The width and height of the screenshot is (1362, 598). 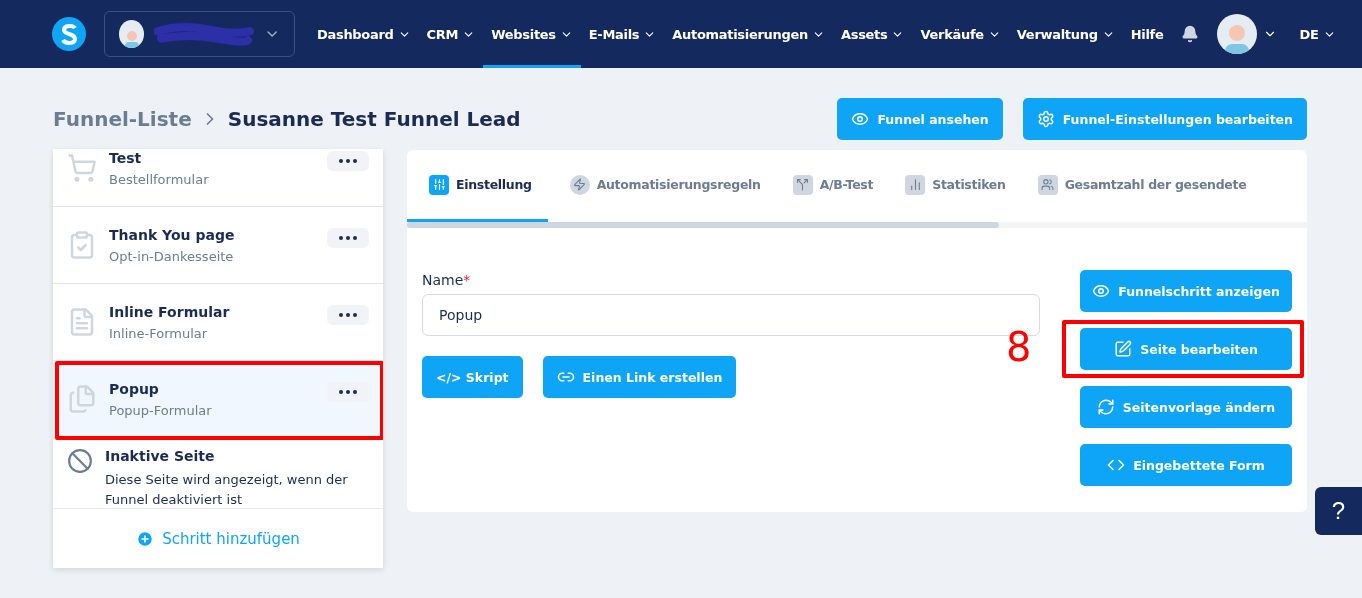 What do you see at coordinates (122, 119) in the screenshot?
I see `breadcrumb-link: Funnel-Liste` at bounding box center [122, 119].